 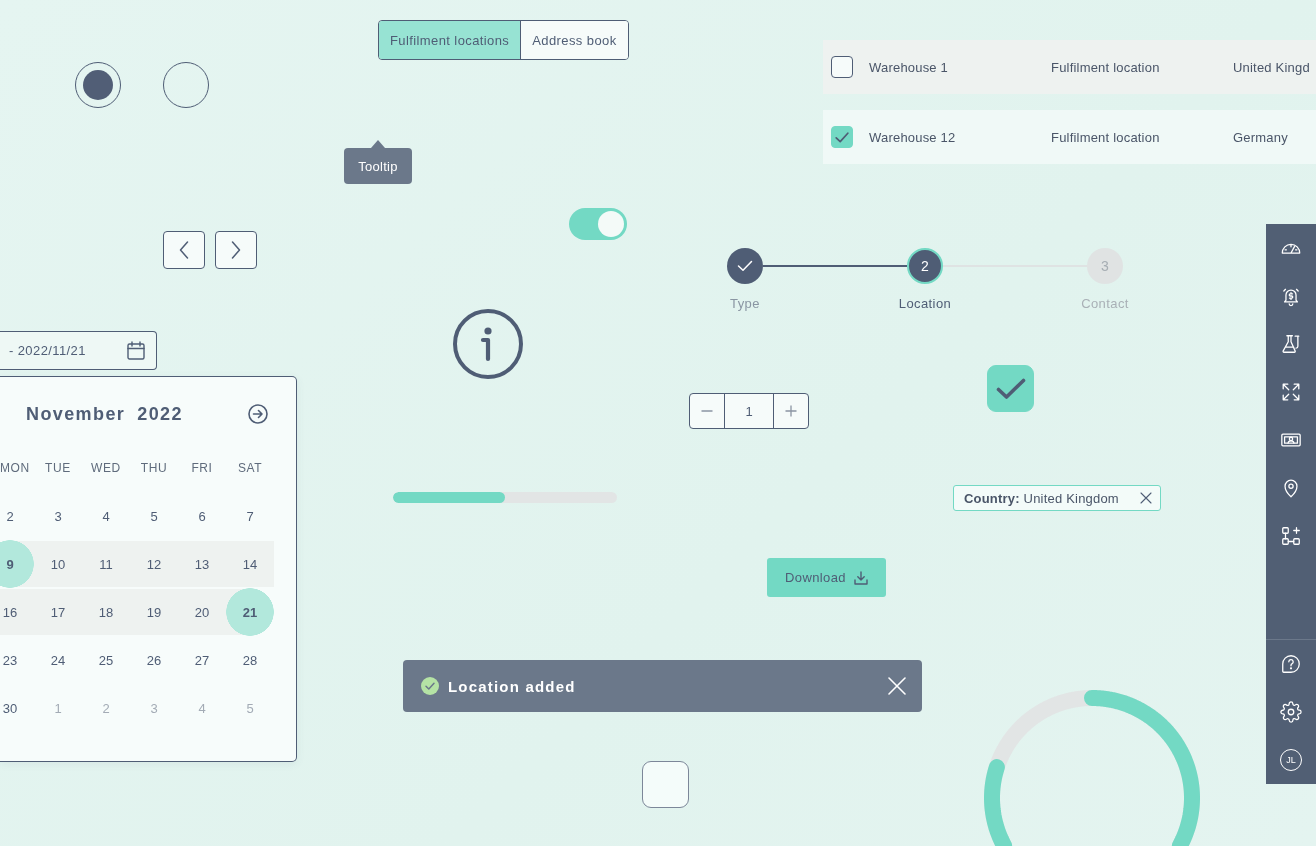 I want to click on next-button, so click(x=236, y=250).